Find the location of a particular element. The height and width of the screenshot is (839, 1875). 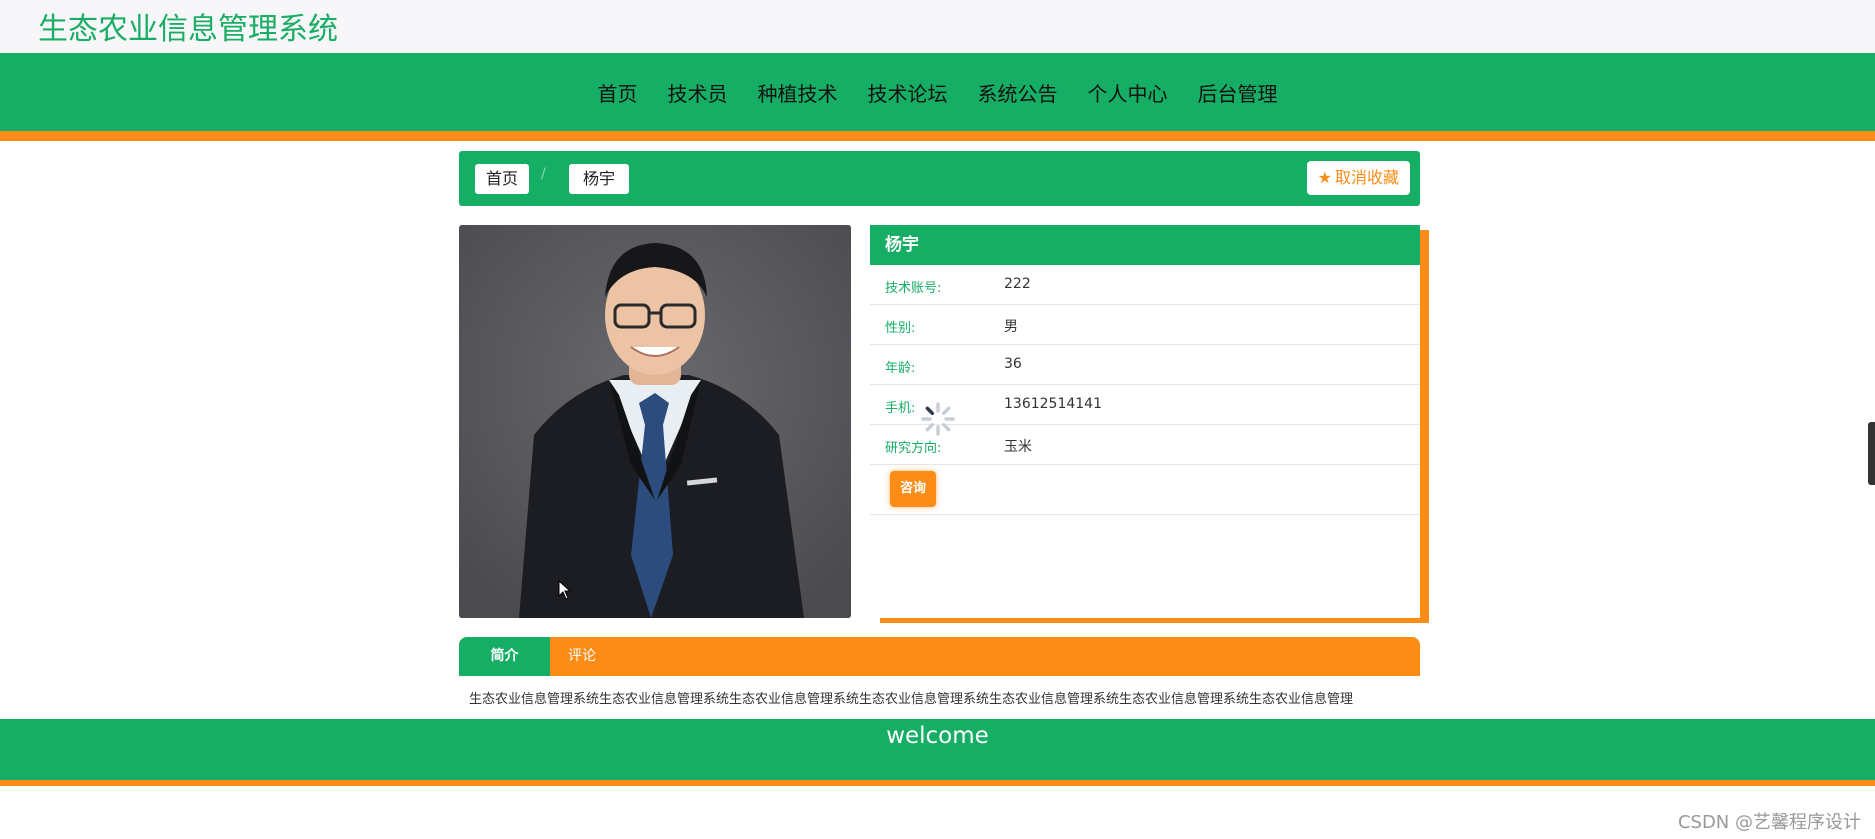

loading-spinner-icon is located at coordinates (938, 419).